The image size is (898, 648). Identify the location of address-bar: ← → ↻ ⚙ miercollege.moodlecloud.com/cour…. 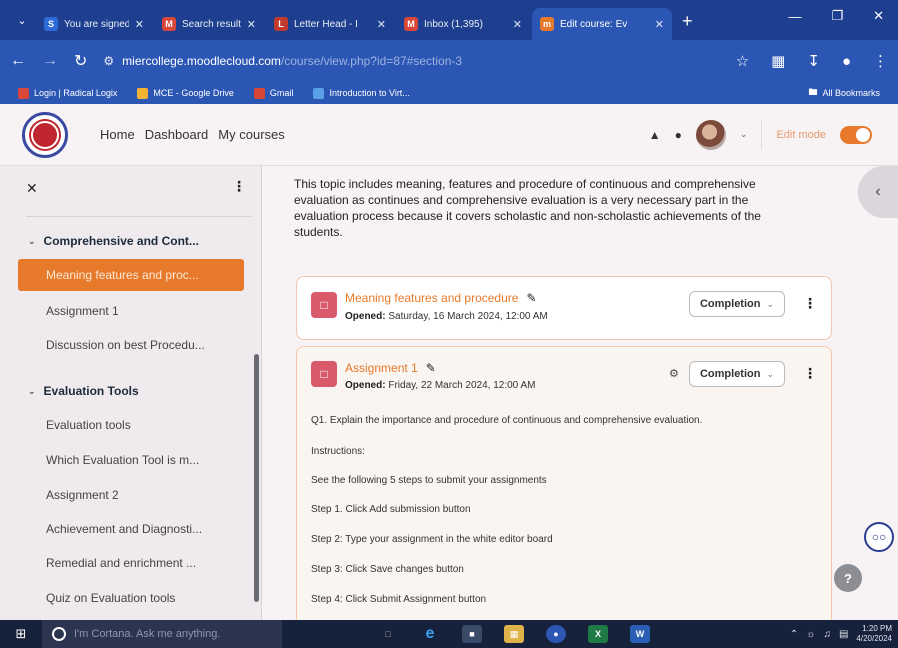
(449, 61).